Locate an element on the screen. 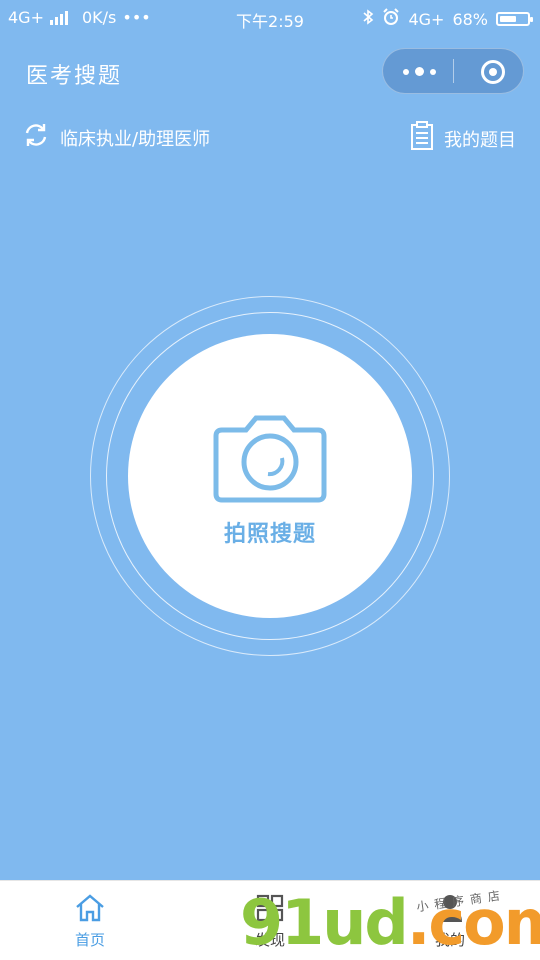  capsule-divider is located at coordinates (453, 71).